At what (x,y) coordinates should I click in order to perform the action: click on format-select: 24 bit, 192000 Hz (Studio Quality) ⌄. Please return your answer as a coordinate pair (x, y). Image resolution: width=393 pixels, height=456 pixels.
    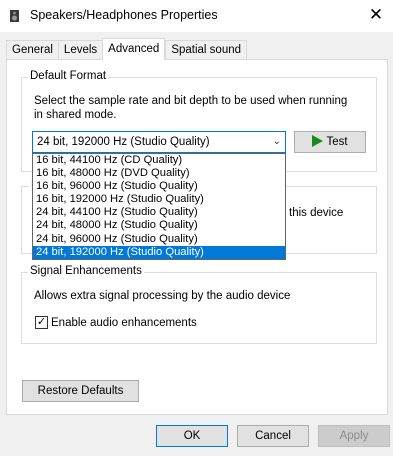
    Looking at the image, I should click on (159, 142).